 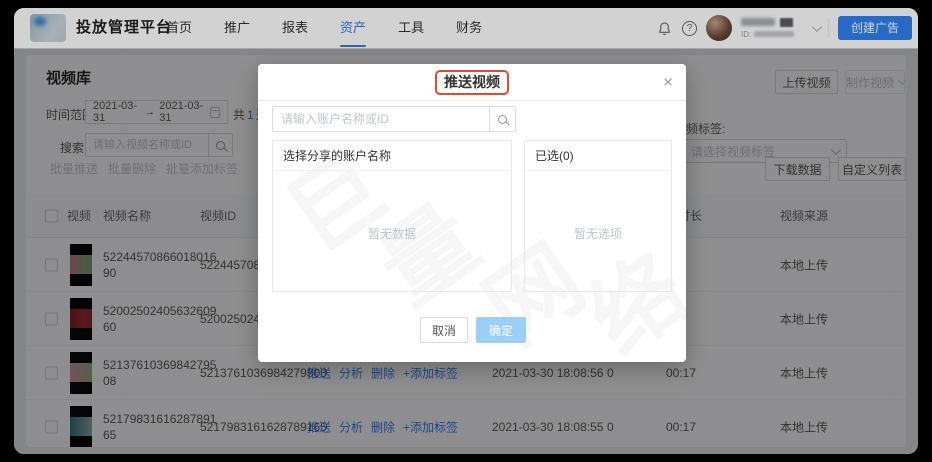 What do you see at coordinates (147, 145) in the screenshot?
I see `video-search-input` at bounding box center [147, 145].